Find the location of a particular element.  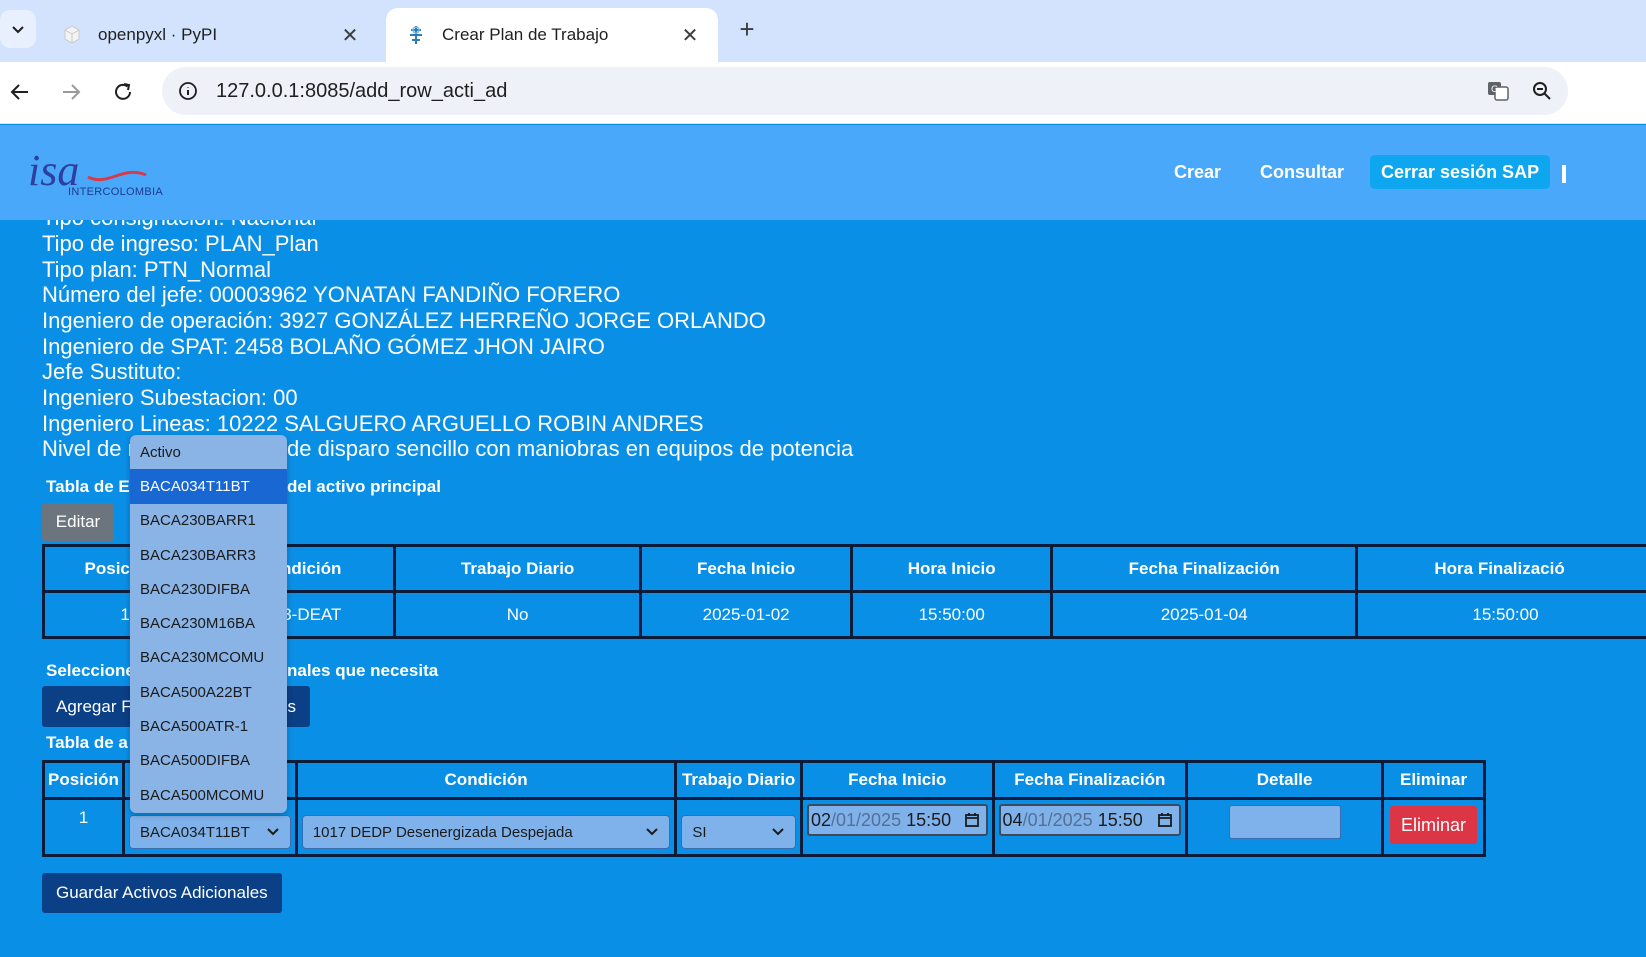

info-jefe-sustituto: Jefe Sustituto: is located at coordinates (112, 371).